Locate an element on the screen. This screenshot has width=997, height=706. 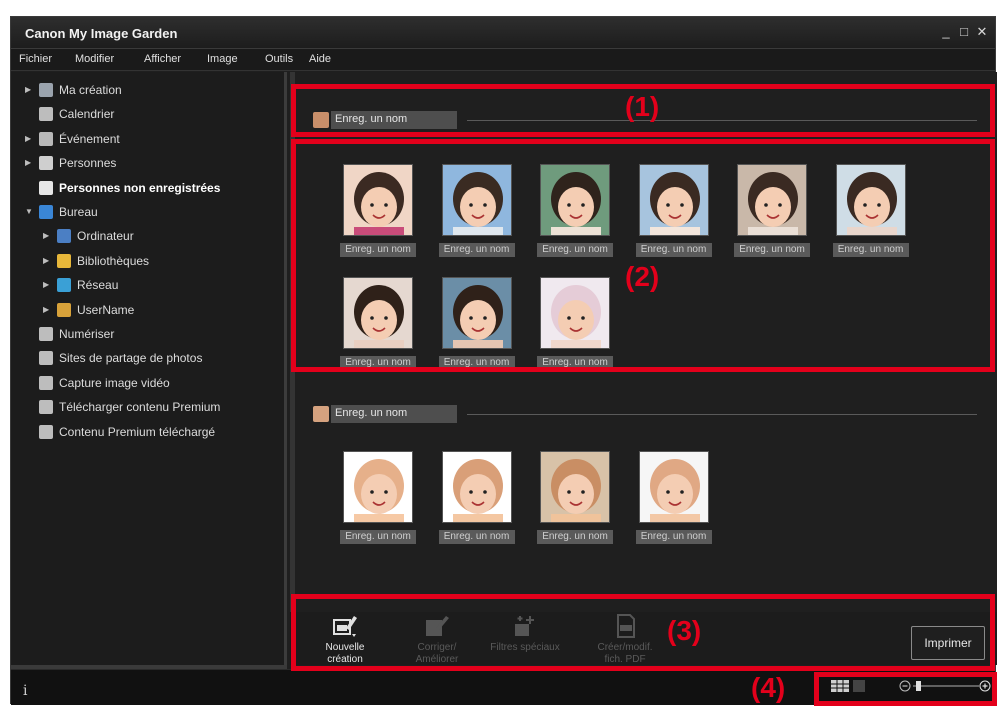
desktop-icon is located at coordinates (46, 212).